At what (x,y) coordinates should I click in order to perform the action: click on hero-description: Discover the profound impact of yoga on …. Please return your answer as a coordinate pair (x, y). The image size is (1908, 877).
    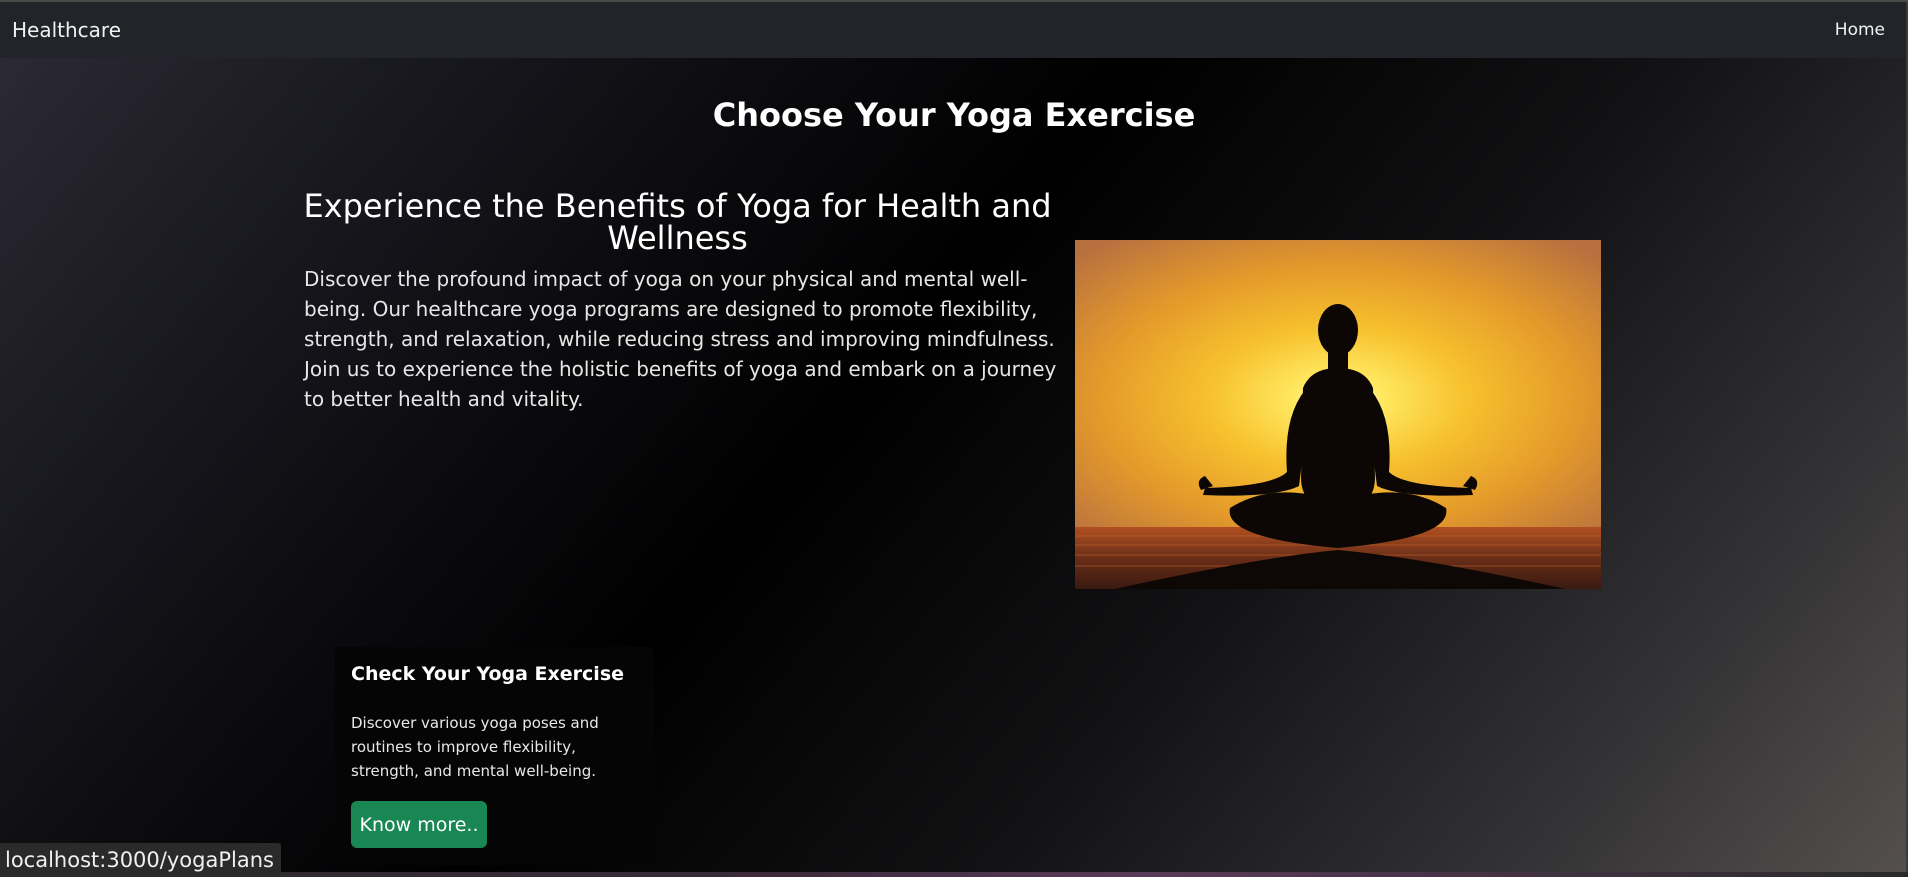
    Looking at the image, I should click on (680, 339).